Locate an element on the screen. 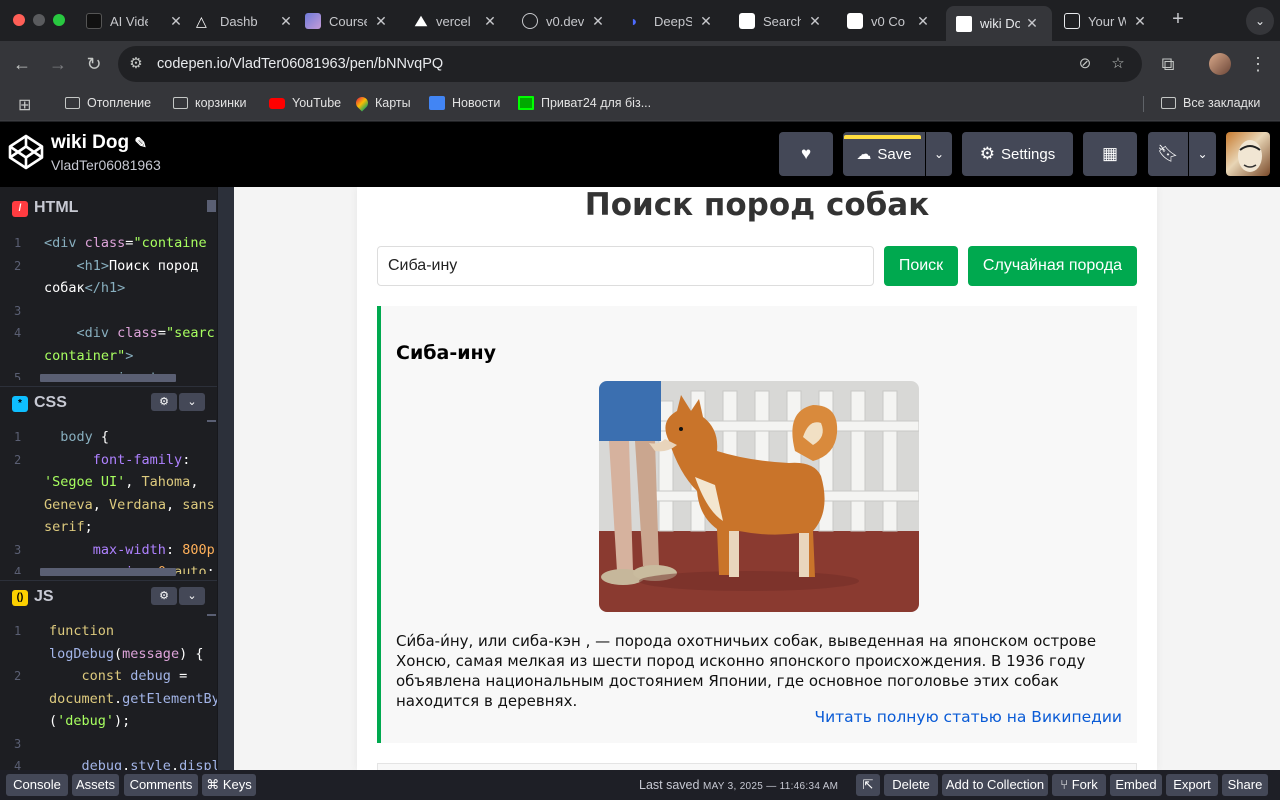 The image size is (1280, 800). code-line: body { is located at coordinates (76, 437).